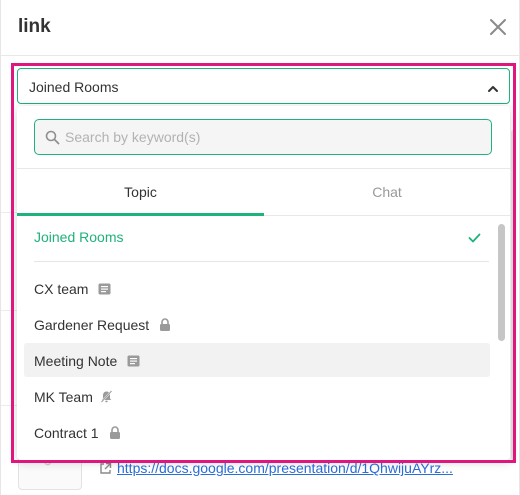  I want to click on list-item-mk-team: MK Team, so click(257, 396).